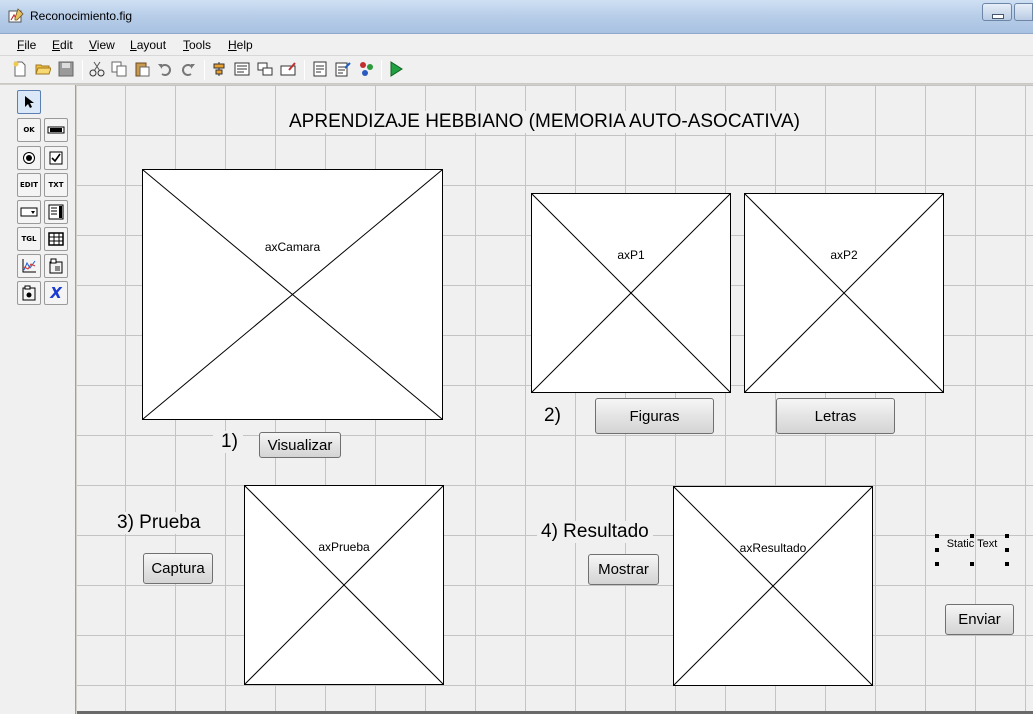  I want to click on menu-view: View, so click(102, 45).